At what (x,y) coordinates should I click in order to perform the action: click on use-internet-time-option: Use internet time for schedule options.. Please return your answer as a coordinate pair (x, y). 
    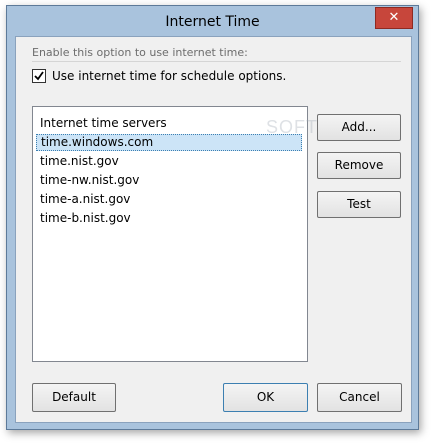
    Looking at the image, I should click on (159, 76).